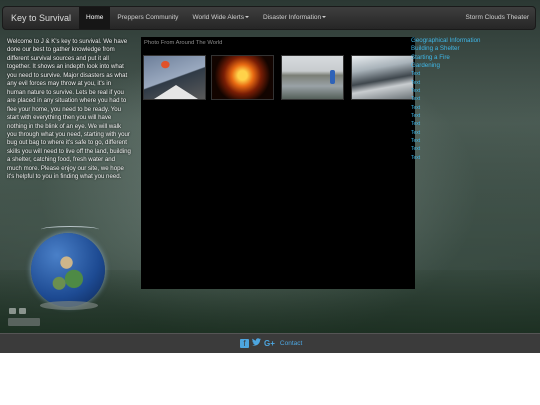 The image size is (540, 405). Describe the element at coordinates (41, 18) in the screenshot. I see `brand-logo-link: Key to Survival` at that location.